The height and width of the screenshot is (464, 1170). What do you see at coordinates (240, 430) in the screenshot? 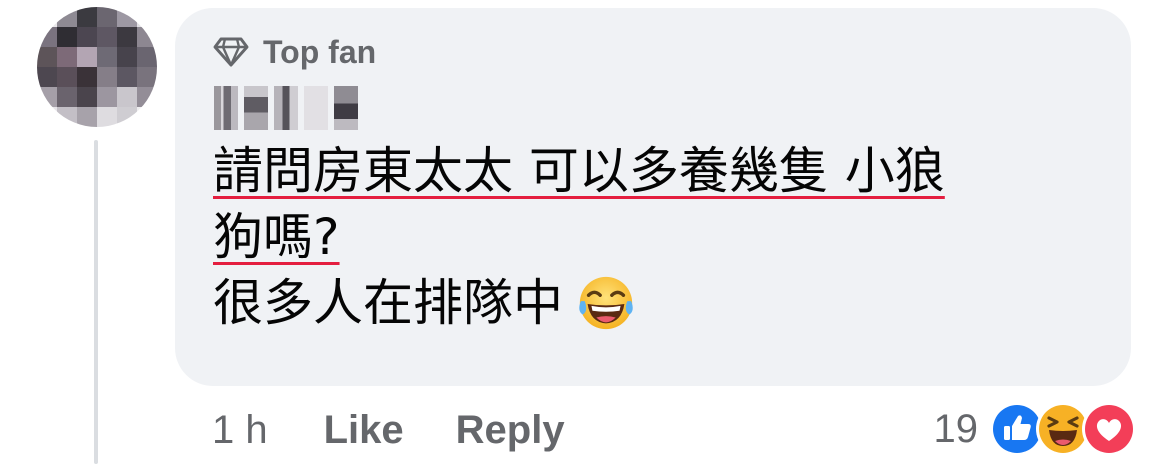
I see `timestamp: 1 h` at bounding box center [240, 430].